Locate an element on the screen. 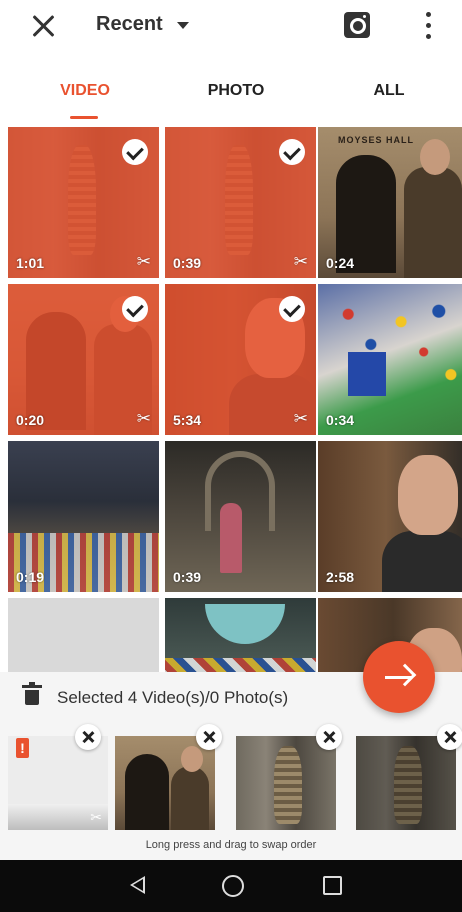 The image size is (462, 912). reorder-hint: Long press and drag to swap order is located at coordinates (231, 845).